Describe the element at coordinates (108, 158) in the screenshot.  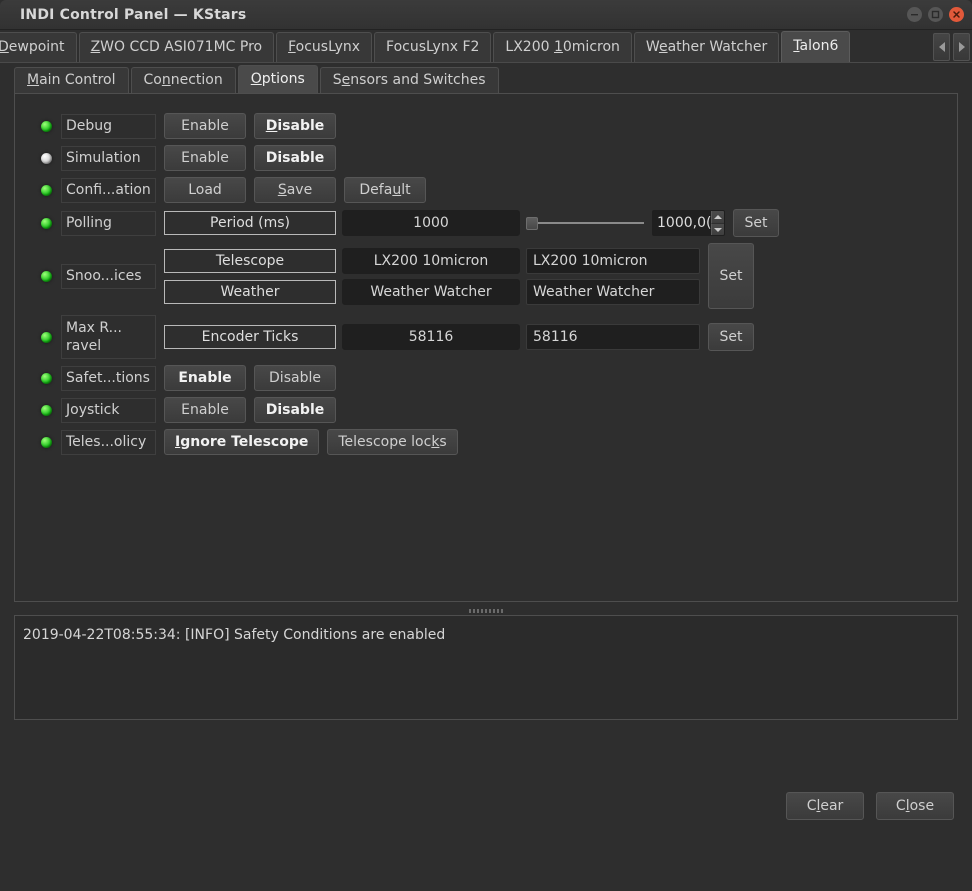
I see `property-label-simulation: Simulation` at that location.